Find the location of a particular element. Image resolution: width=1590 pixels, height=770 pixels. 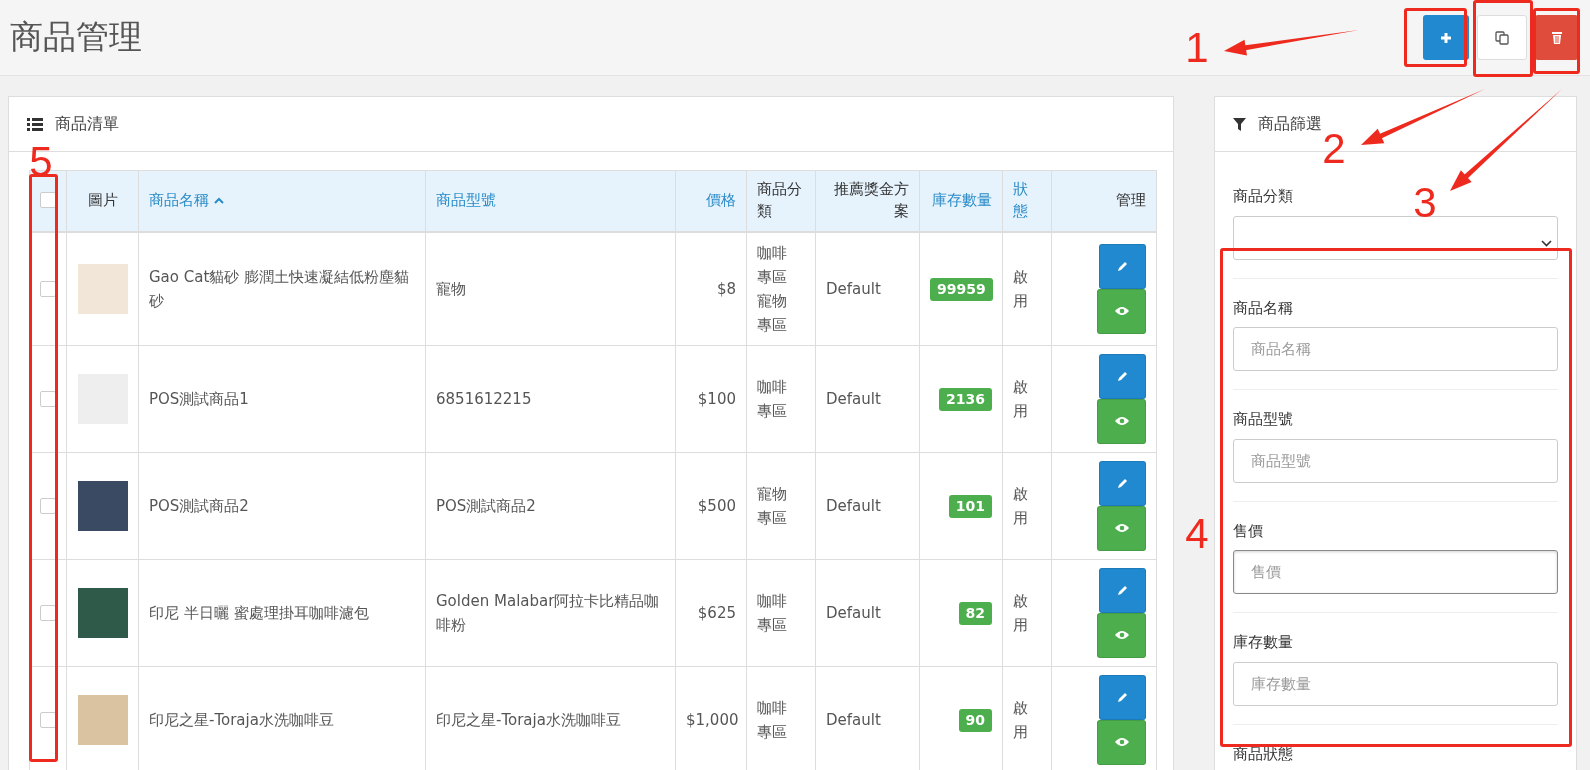

table-cell: Golden Malabar阿拉卡比精品咖啡粉 is located at coordinates (550, 612).